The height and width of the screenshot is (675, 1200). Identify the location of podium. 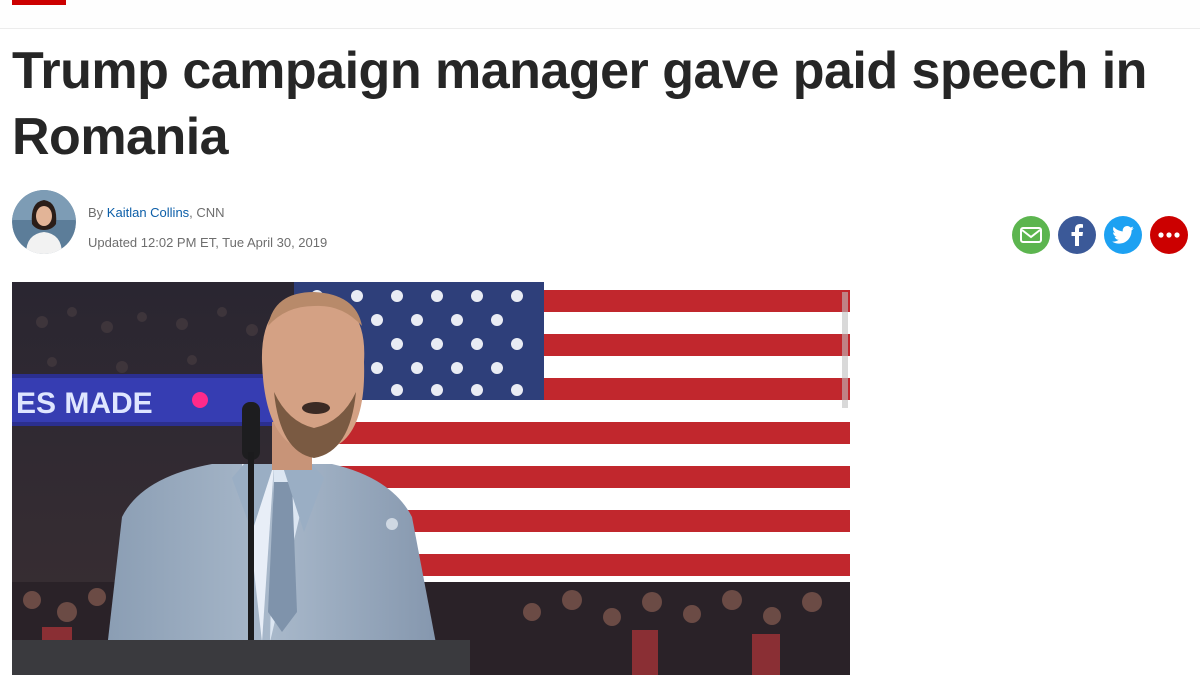
(241, 657).